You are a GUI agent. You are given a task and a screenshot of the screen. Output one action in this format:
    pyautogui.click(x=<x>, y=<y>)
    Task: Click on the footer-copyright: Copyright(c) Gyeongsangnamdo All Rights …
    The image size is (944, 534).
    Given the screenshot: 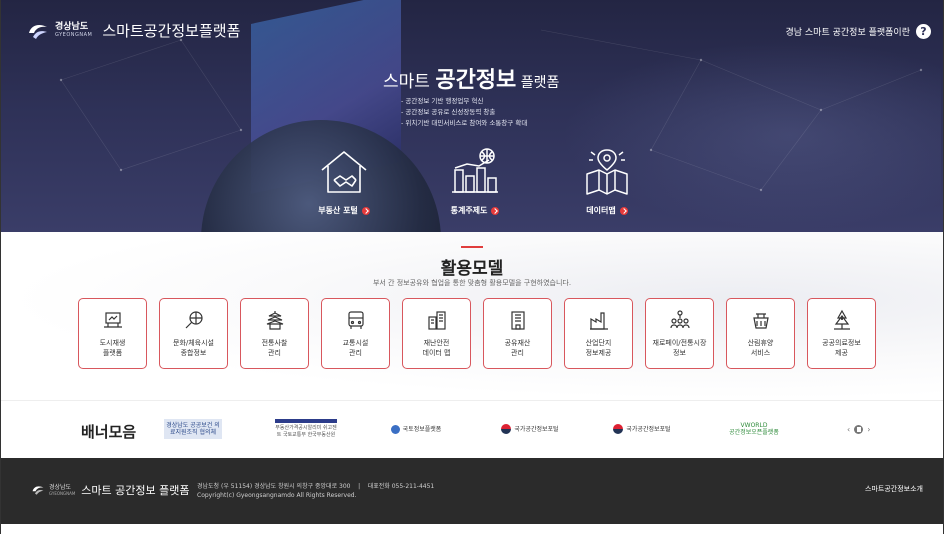 What is the action you would take?
    pyautogui.click(x=277, y=495)
    